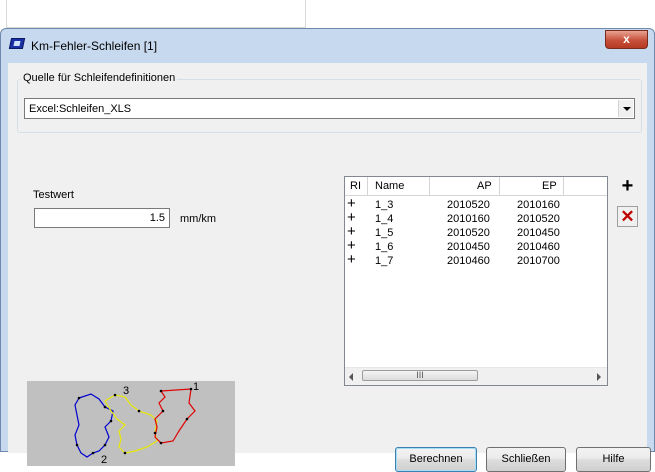  I want to click on row-ap: 2010450, so click(468, 247).